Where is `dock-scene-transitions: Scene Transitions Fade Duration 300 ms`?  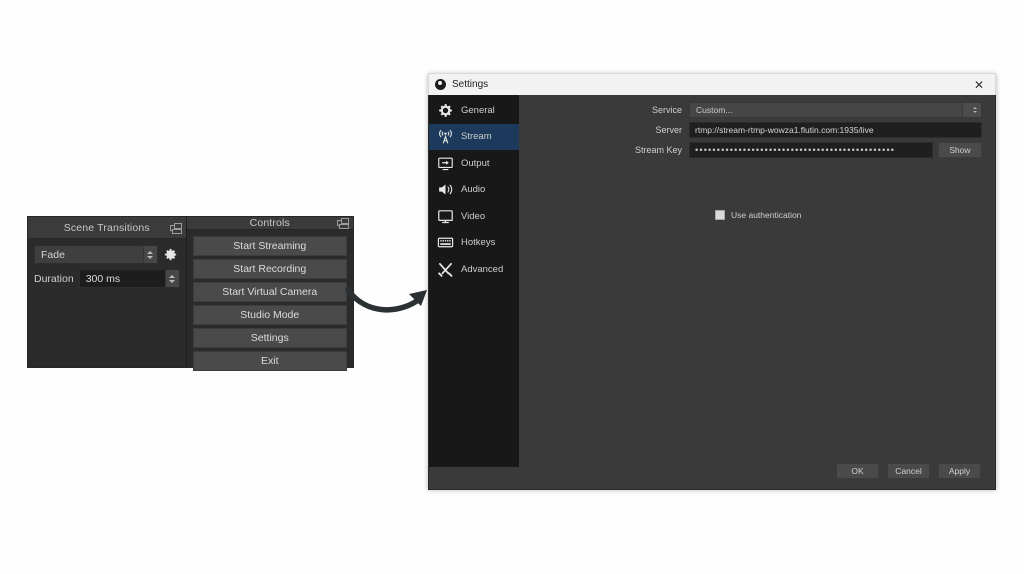 dock-scene-transitions: Scene Transitions Fade Duration 300 ms is located at coordinates (107, 292).